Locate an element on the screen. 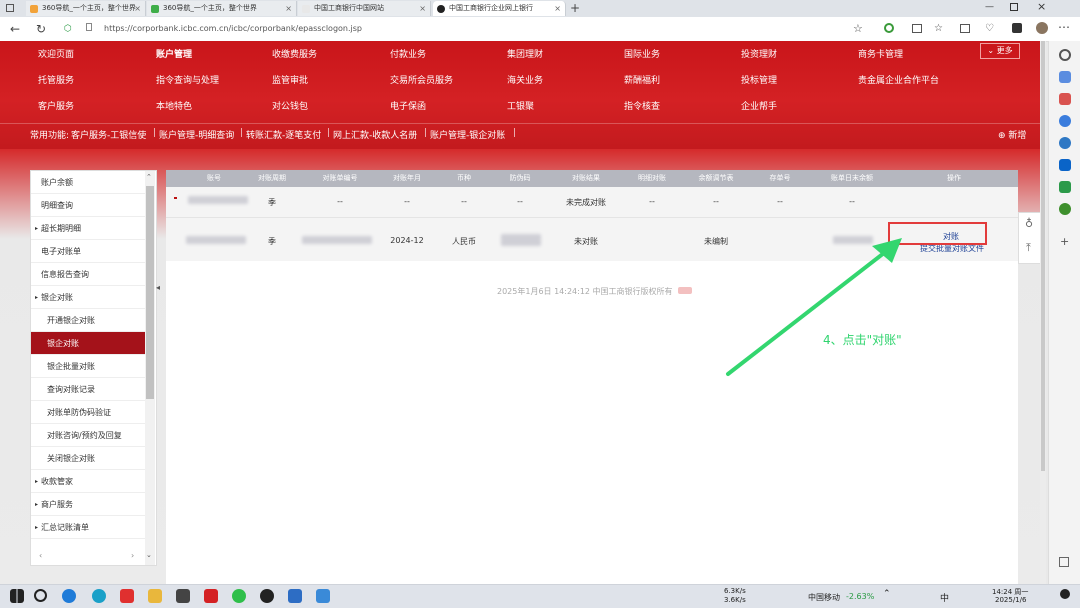 The width and height of the screenshot is (1080, 608). tray-expand-icon: ⌃ is located at coordinates (887, 594).